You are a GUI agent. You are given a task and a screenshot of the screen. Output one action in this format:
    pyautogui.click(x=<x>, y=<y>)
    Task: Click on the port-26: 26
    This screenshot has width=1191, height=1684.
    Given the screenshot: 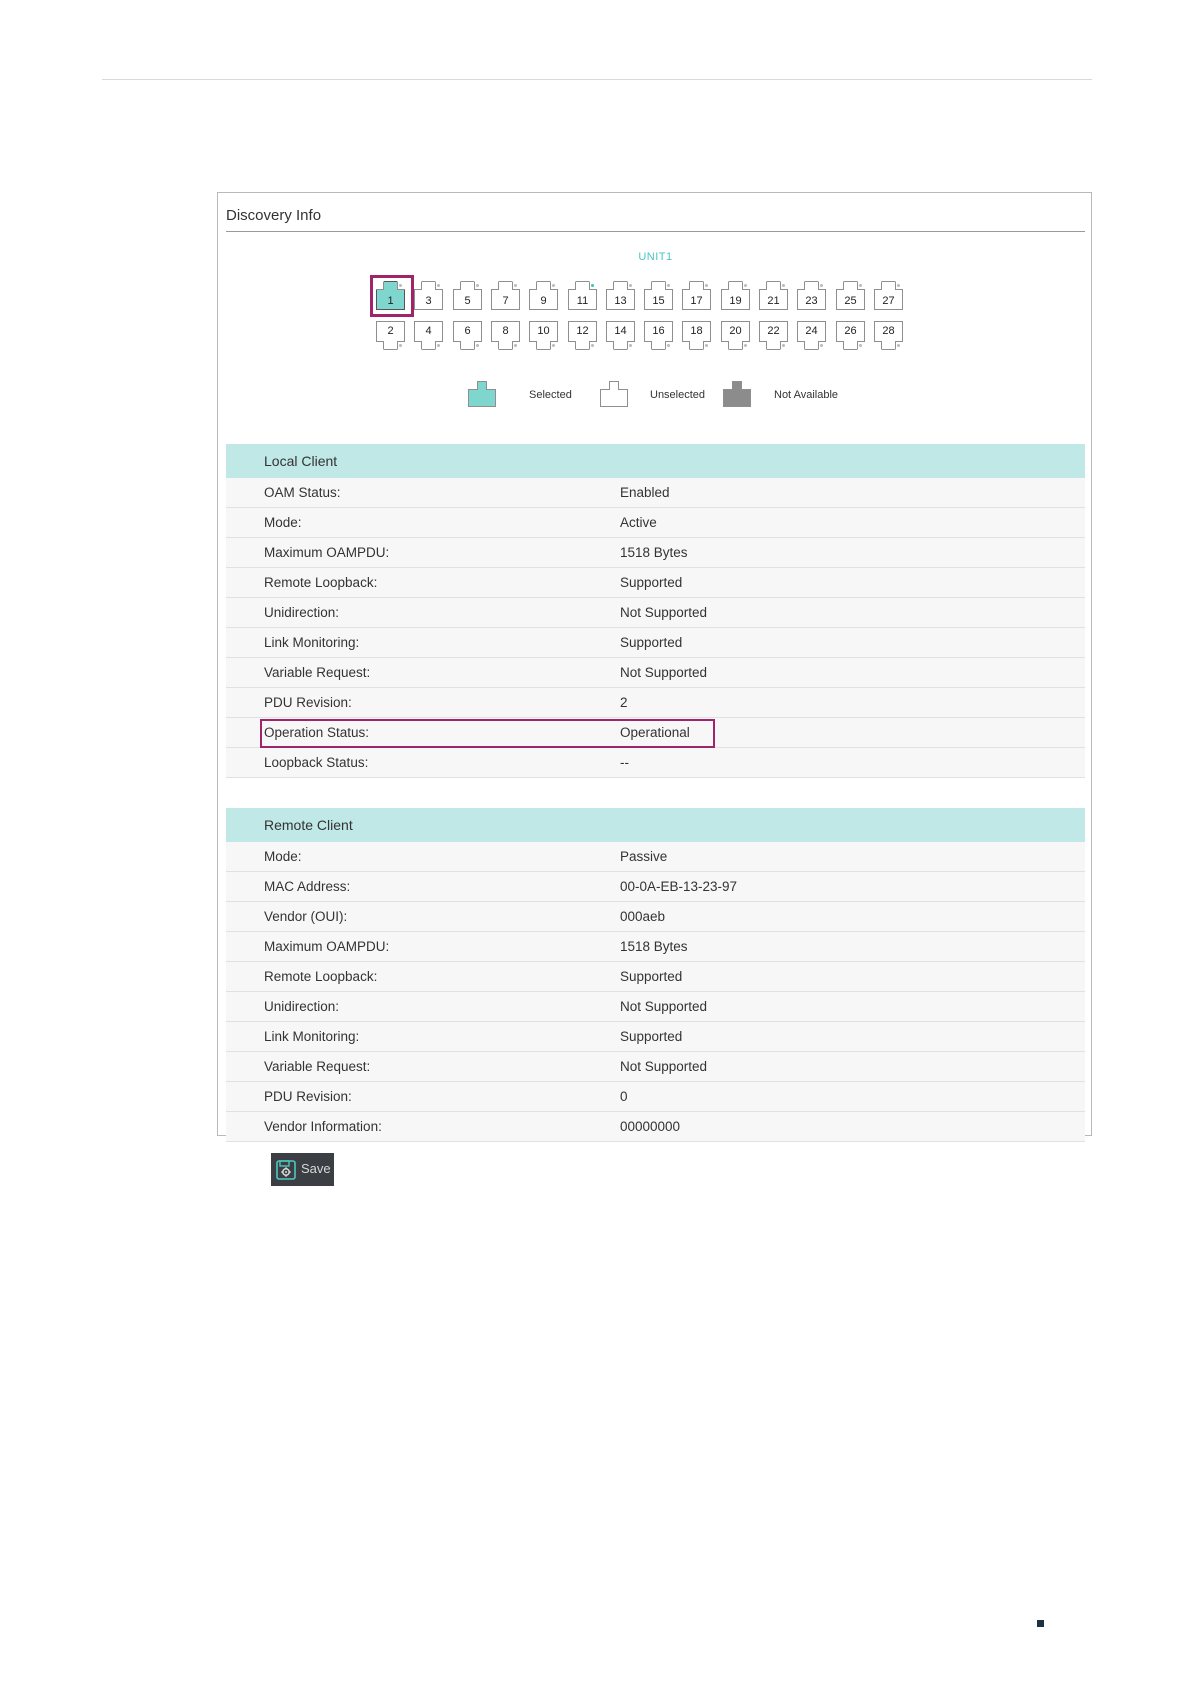 What is the action you would take?
    pyautogui.click(x=850, y=335)
    